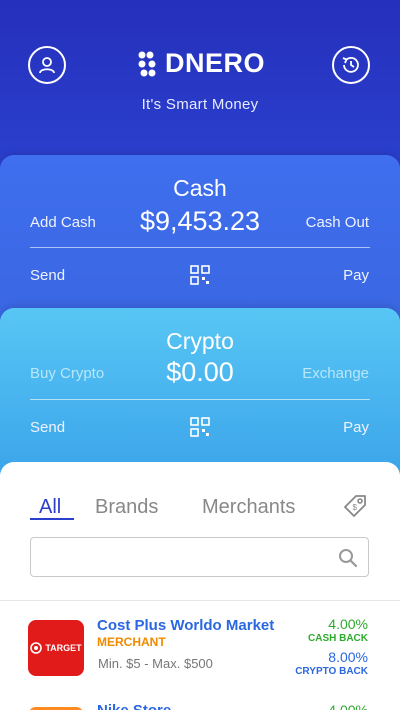  Describe the element at coordinates (200, 510) in the screenshot. I see `filter-tabs: All Brands Merchants $` at that location.